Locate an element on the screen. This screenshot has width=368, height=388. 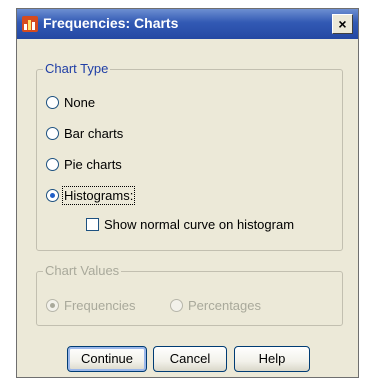
radio-histograms: Histograms: is located at coordinates (91, 195).